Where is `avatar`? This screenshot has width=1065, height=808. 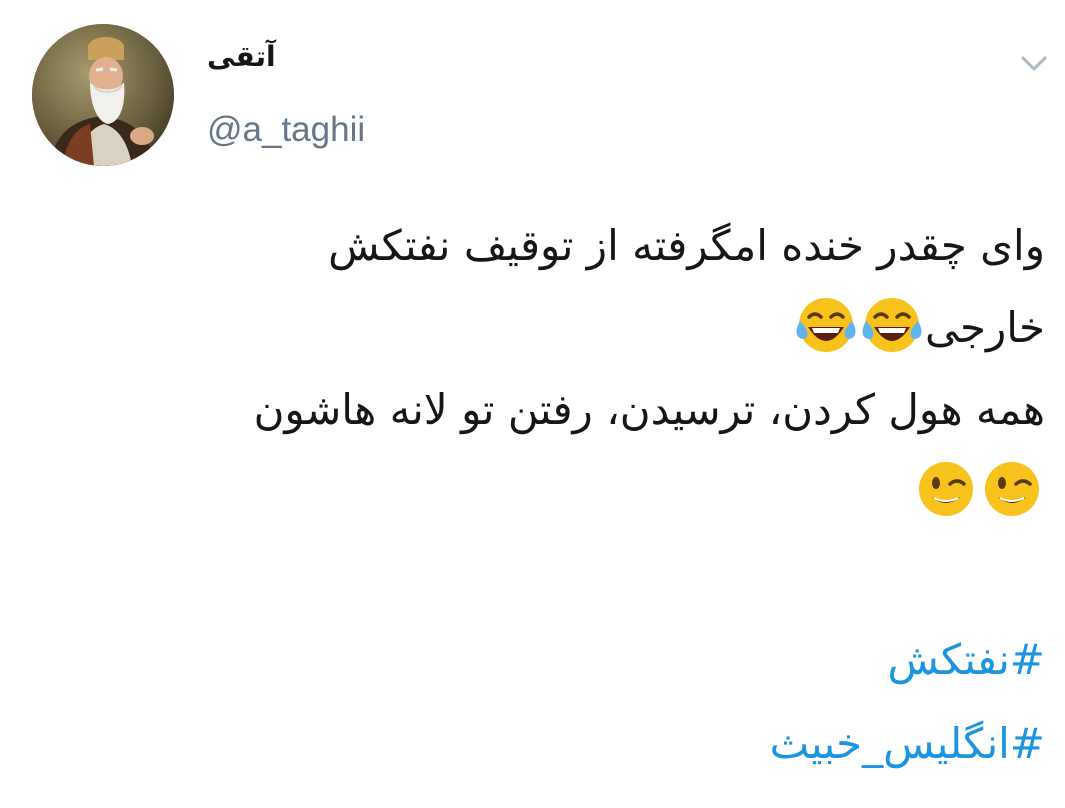 avatar is located at coordinates (103, 95).